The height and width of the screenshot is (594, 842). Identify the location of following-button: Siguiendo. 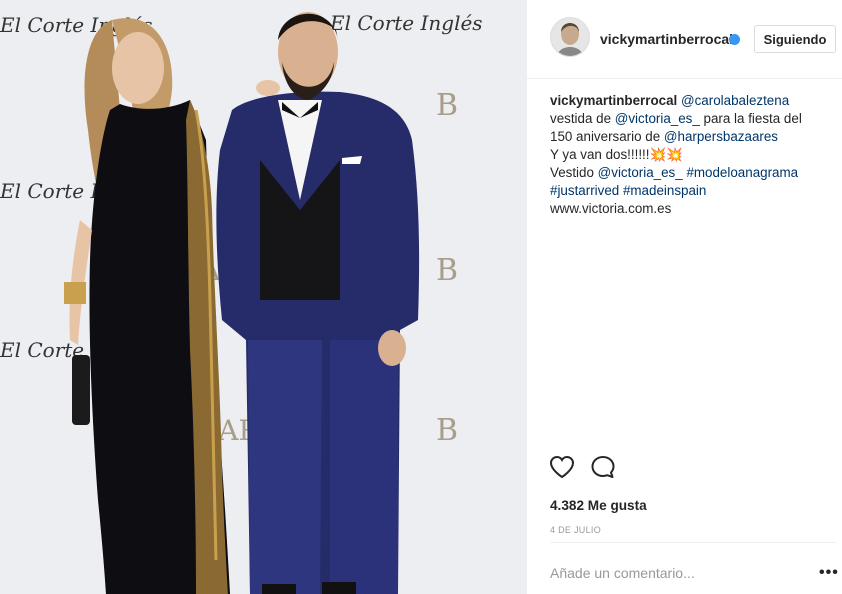
(795, 39).